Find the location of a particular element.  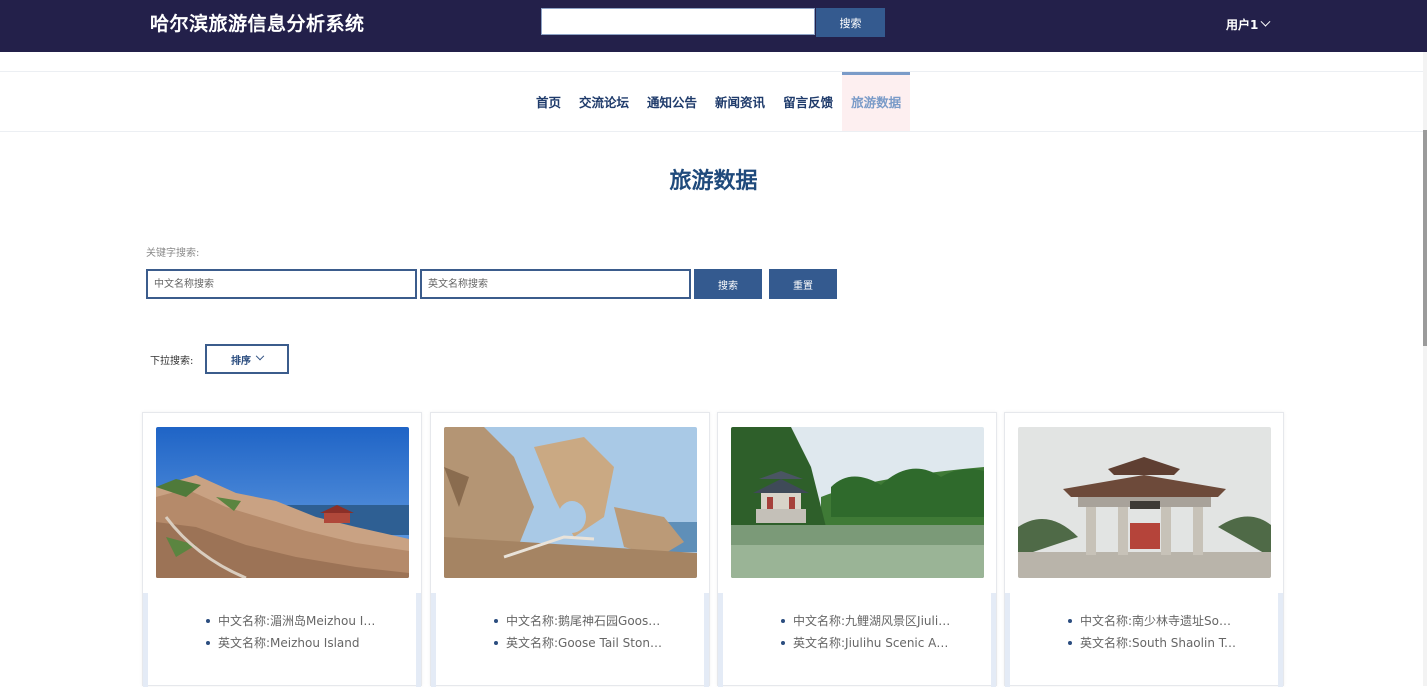

temple-gate-image is located at coordinates (1144, 502).